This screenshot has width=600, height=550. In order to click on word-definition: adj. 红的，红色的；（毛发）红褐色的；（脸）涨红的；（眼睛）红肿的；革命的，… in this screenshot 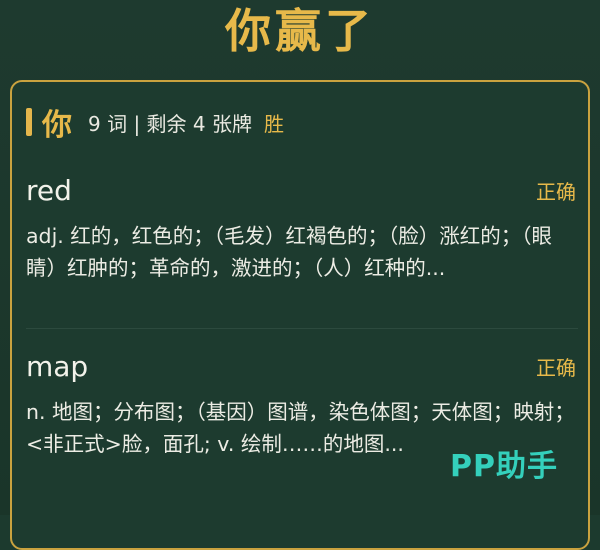, I will do `click(289, 252)`.